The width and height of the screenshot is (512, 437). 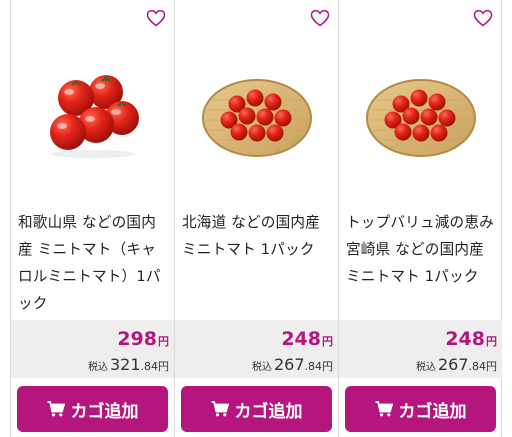 I want to click on product-name: トップバリュ減の恵み 宮崎県 などの国内産 ミニトマト 1パック, so click(x=422, y=249).